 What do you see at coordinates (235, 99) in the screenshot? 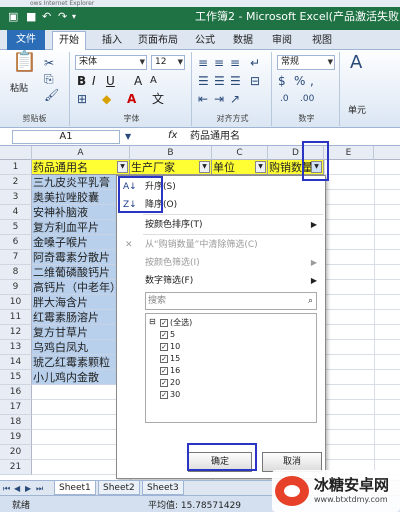
I see `orientation-icon: ↗` at bounding box center [235, 99].